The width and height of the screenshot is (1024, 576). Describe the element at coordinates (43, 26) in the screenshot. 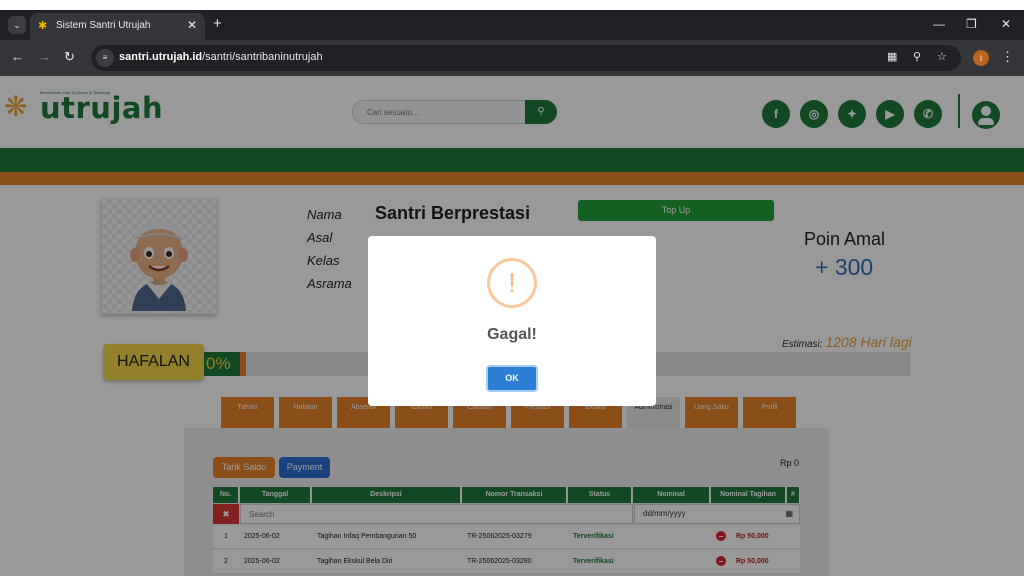

I see `site-favicon-icon: ✱` at that location.